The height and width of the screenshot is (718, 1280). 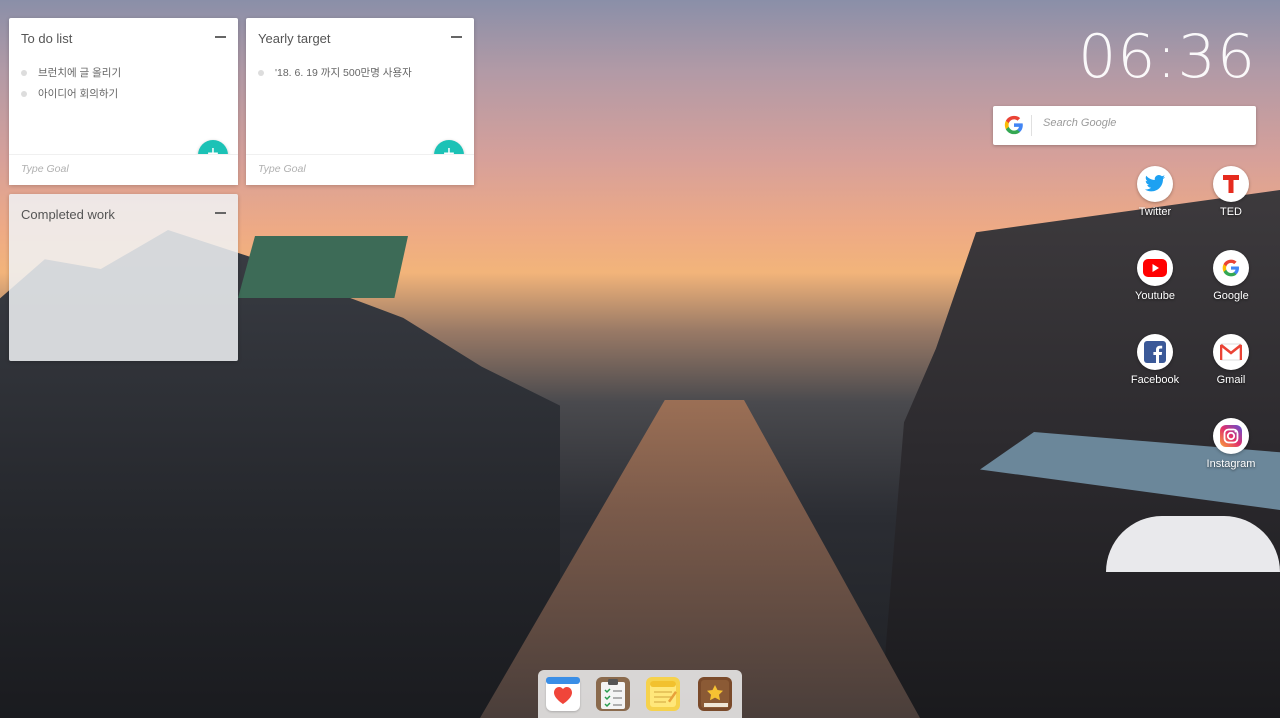 I want to click on clipboard-checklist-icon, so click(x=613, y=694).